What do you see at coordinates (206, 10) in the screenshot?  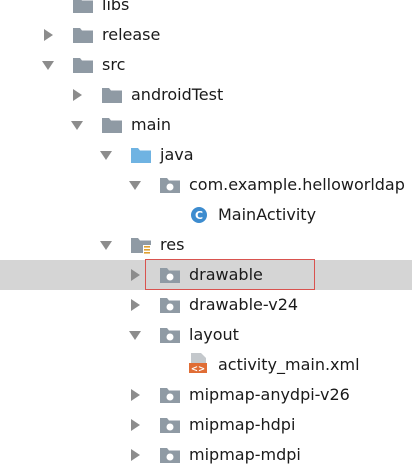 I see `tree-row: libs` at bounding box center [206, 10].